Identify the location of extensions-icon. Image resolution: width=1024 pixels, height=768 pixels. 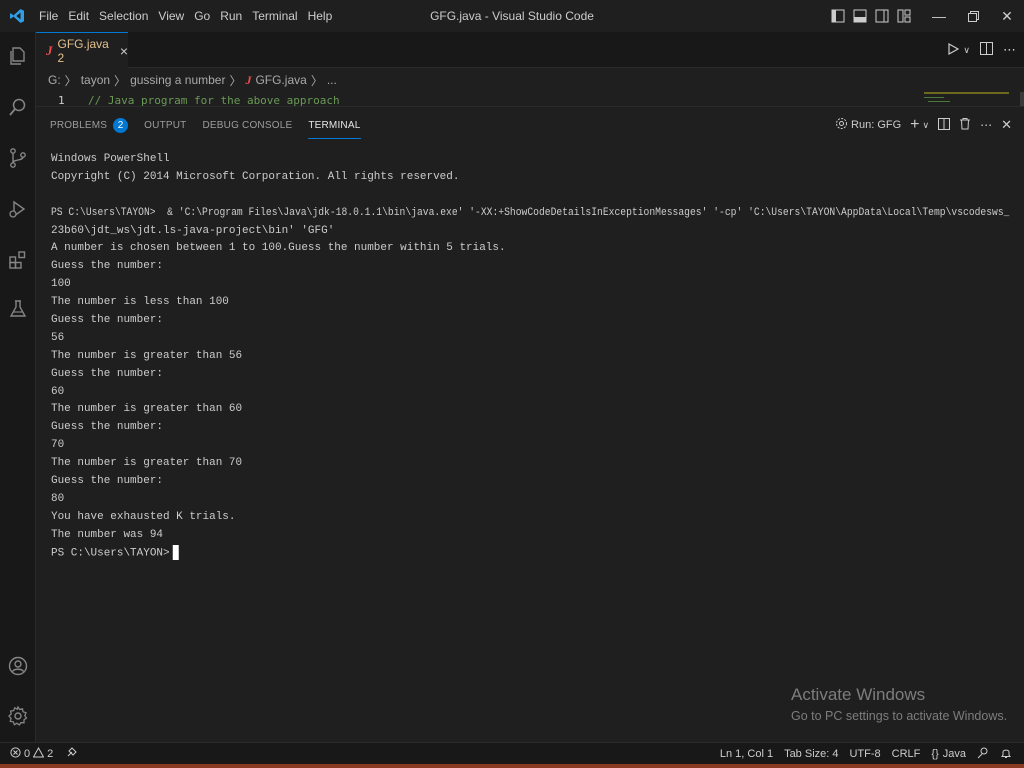
(18, 260).